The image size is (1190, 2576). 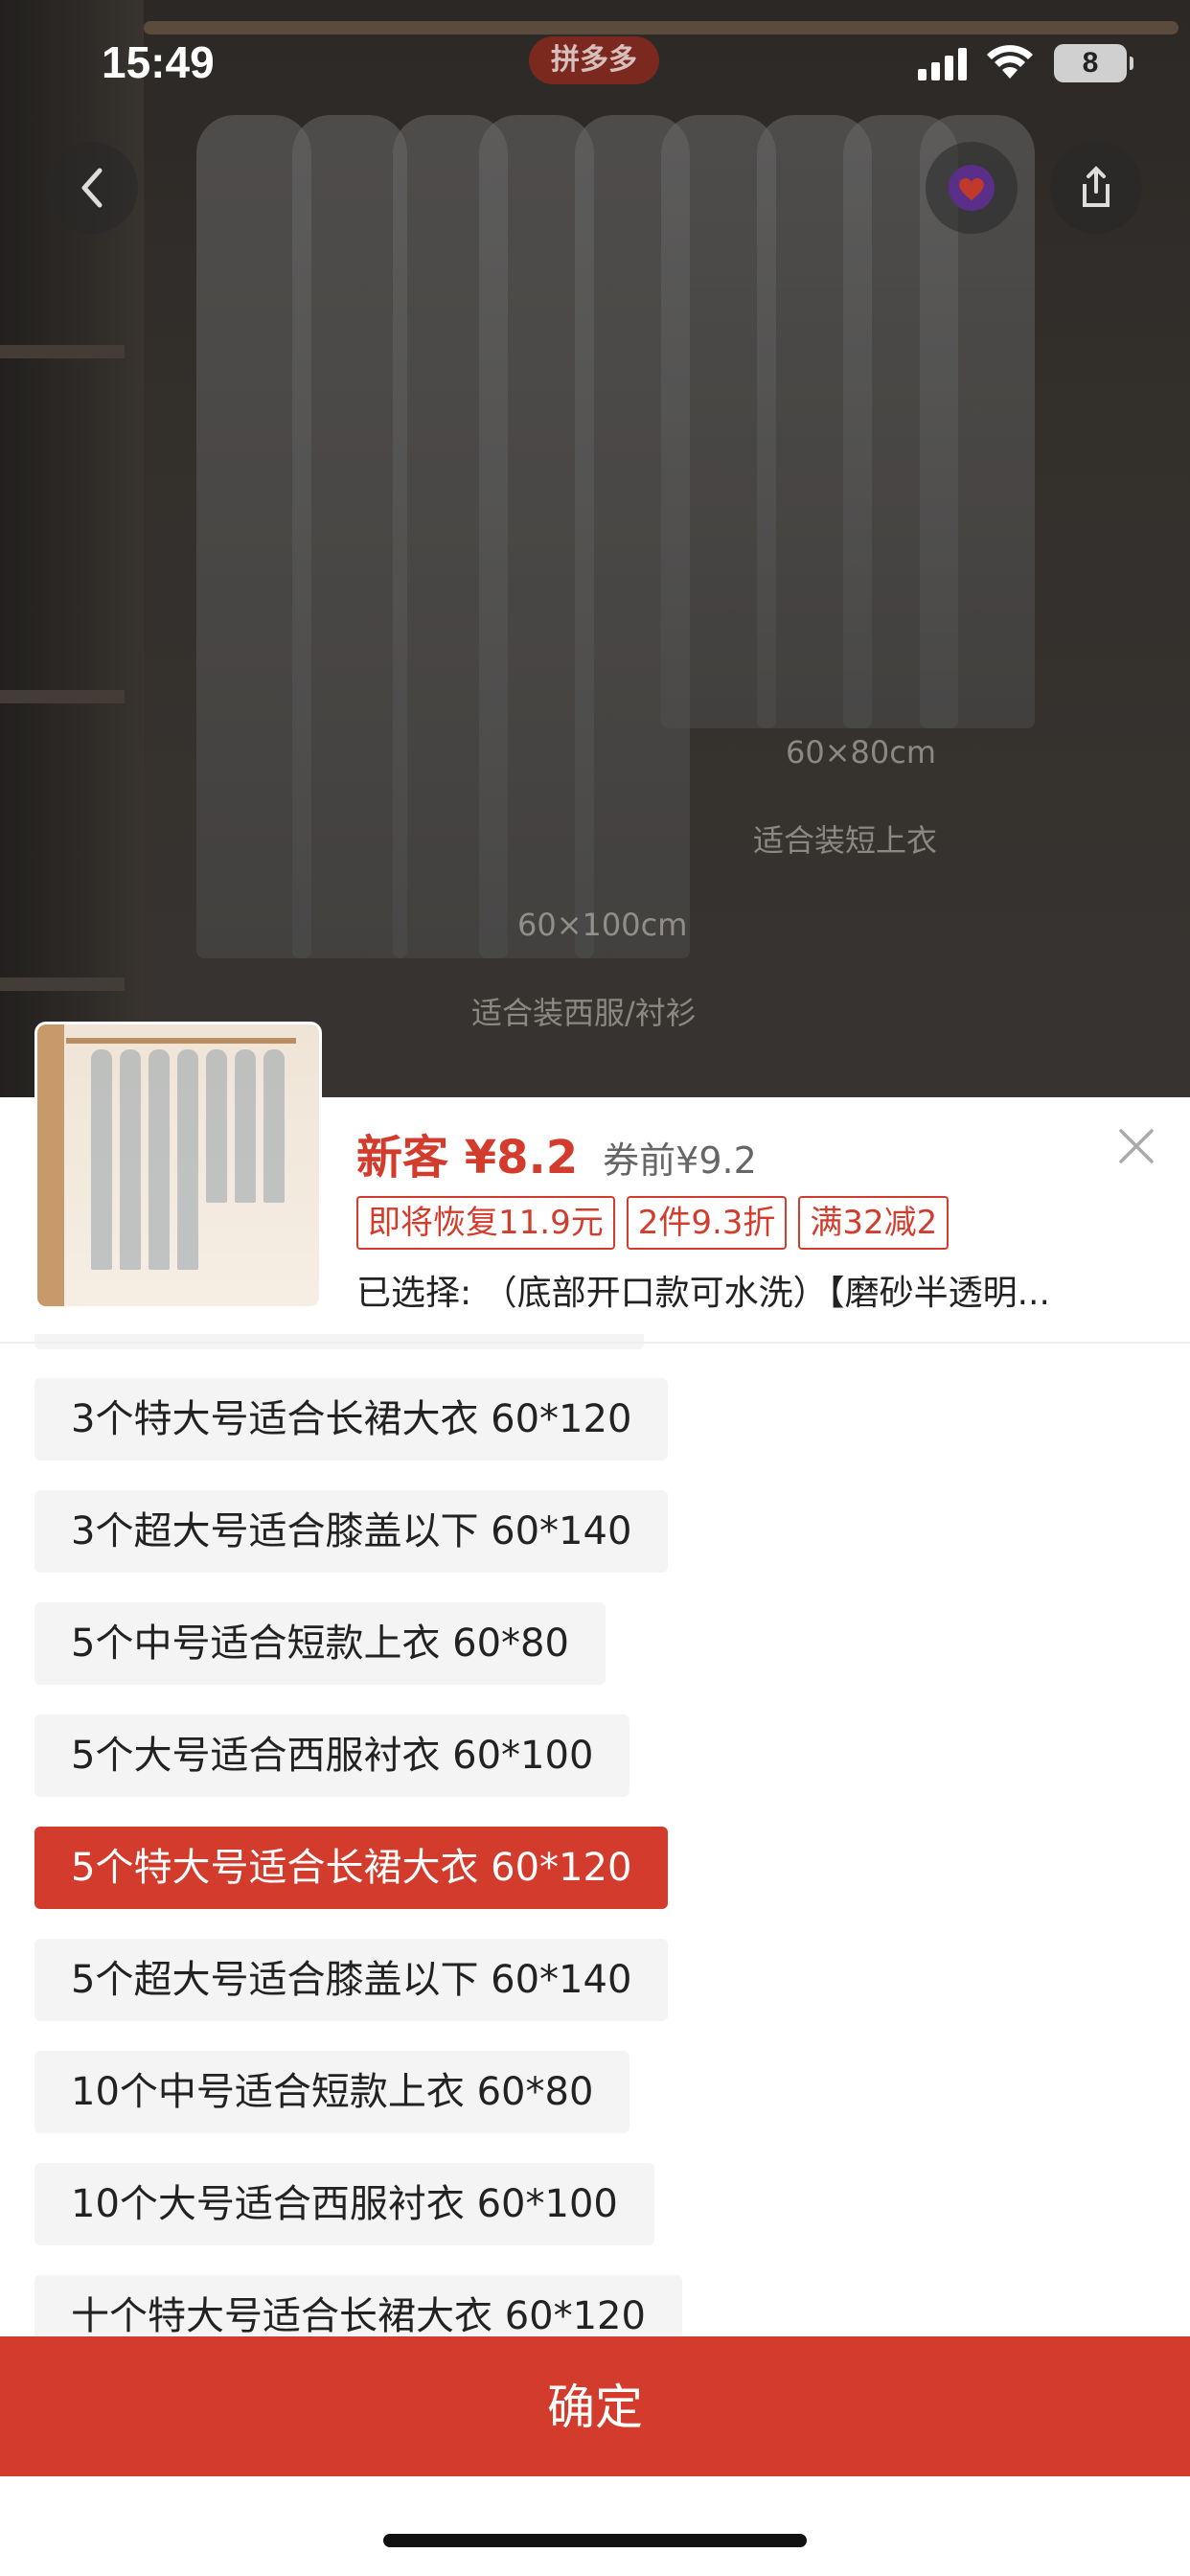 What do you see at coordinates (159, 62) in the screenshot?
I see `status-time: 15:49` at bounding box center [159, 62].